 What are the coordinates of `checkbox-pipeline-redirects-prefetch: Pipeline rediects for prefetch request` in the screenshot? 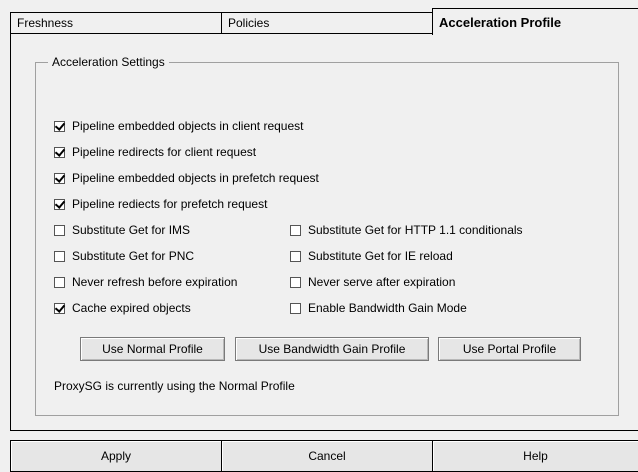 It's located at (160, 204).